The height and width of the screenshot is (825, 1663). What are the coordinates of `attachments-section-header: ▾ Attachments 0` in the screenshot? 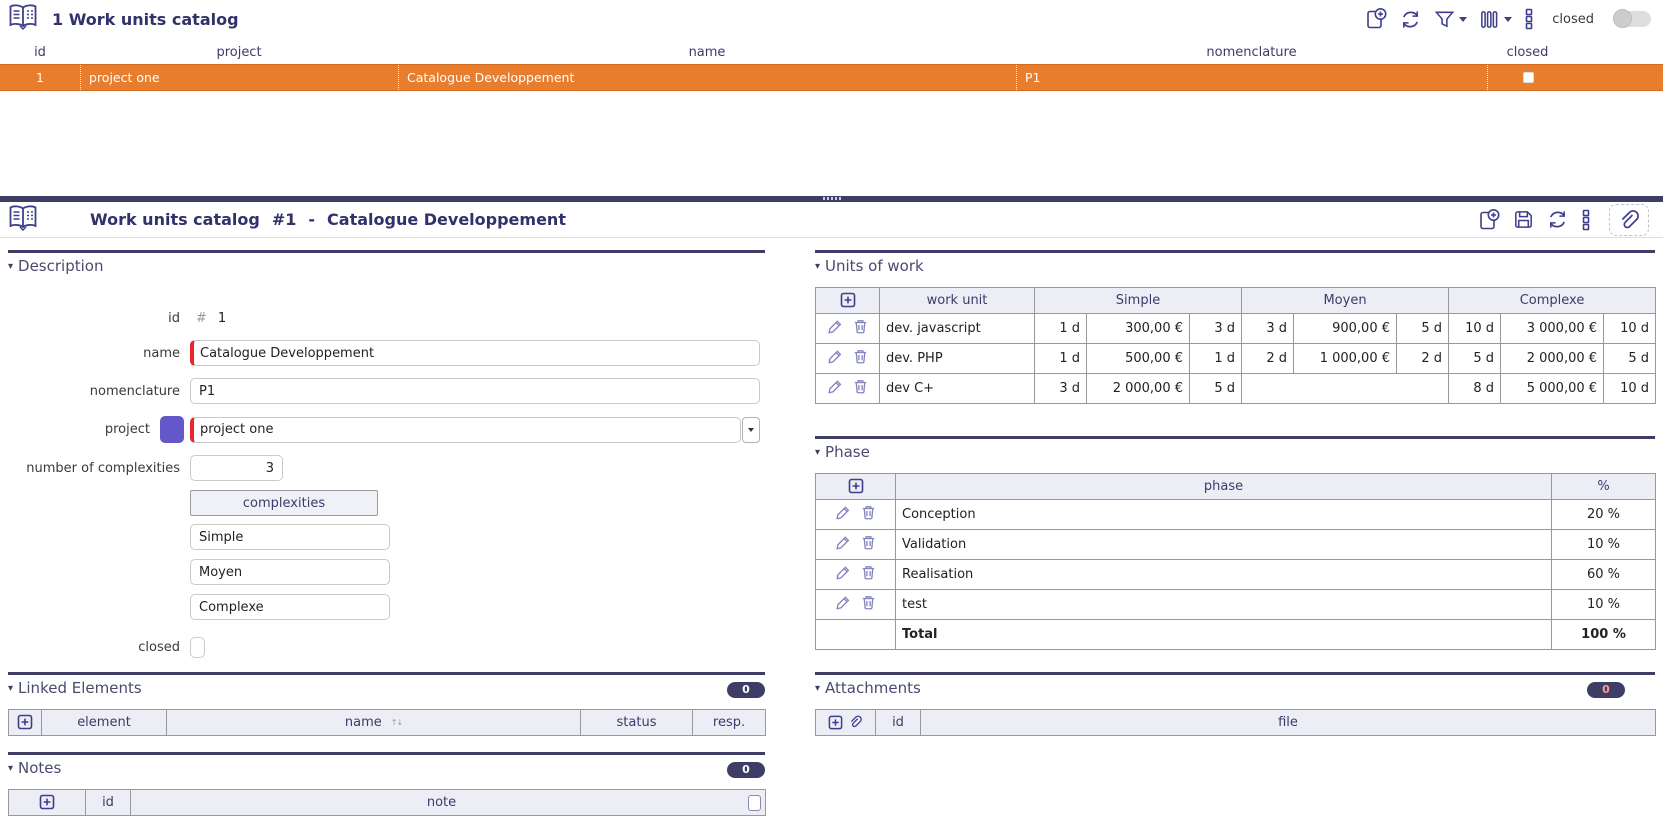 It's located at (1235, 687).